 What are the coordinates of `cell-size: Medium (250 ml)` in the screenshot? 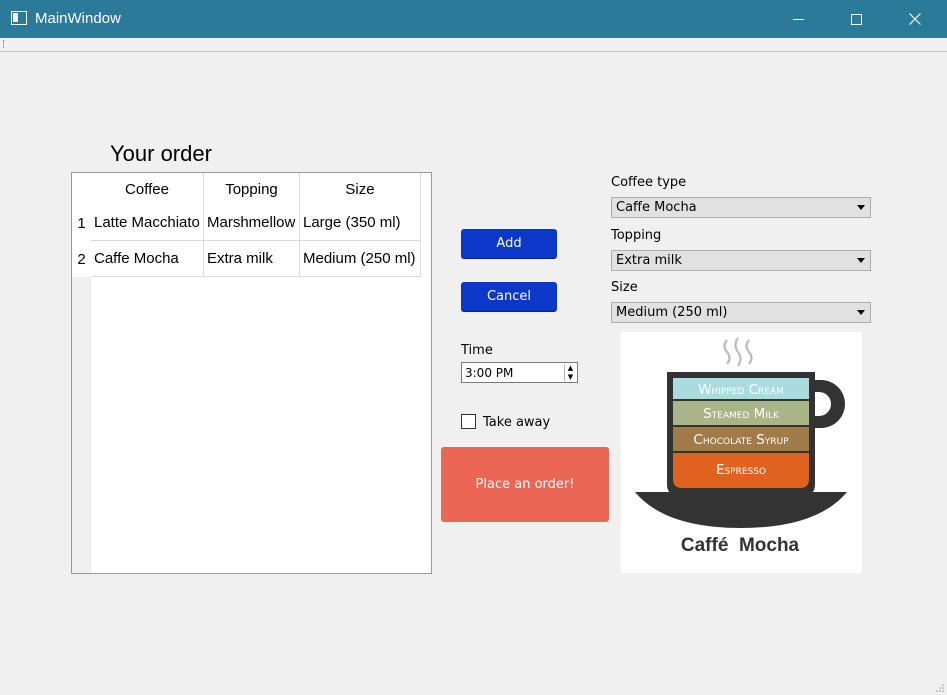 It's located at (360, 259).